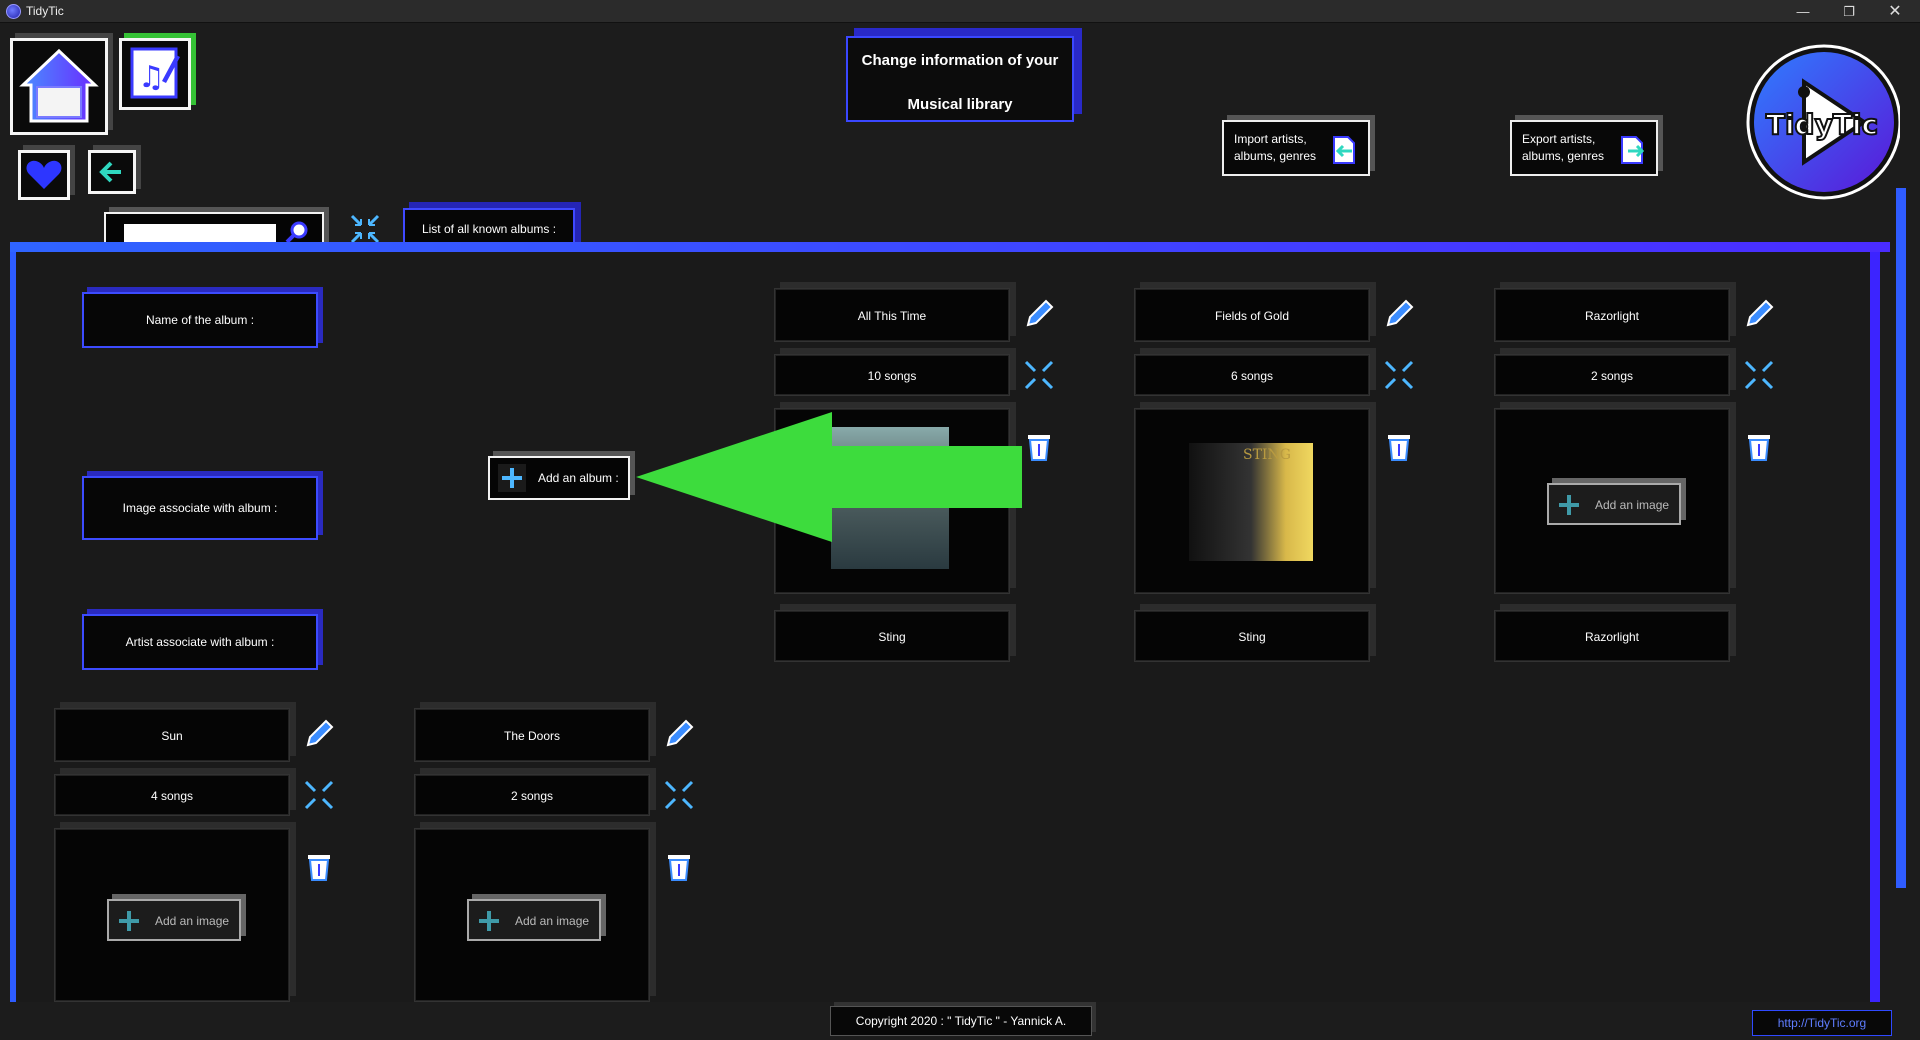 The image size is (1920, 1040). Describe the element at coordinates (172, 735) in the screenshot. I see `album-title: Sun` at that location.